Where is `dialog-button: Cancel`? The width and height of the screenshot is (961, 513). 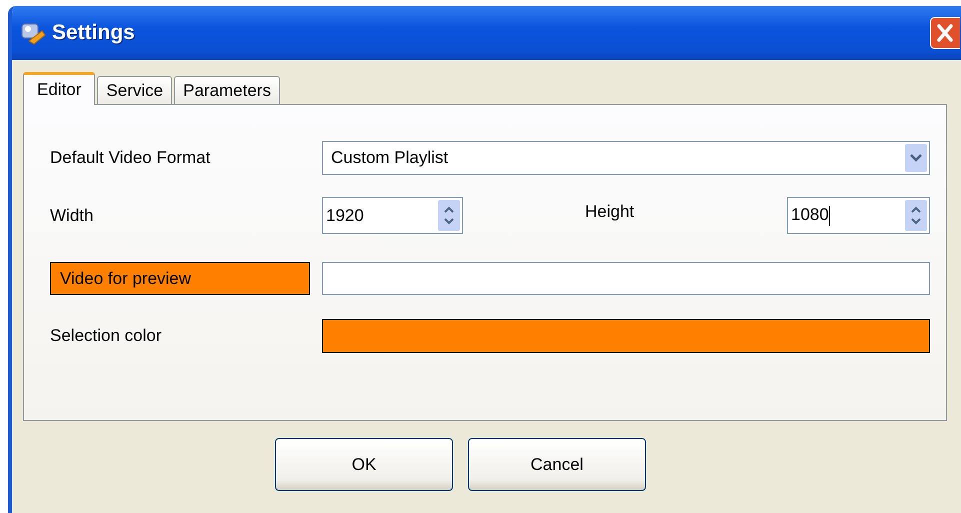 dialog-button: Cancel is located at coordinates (557, 464).